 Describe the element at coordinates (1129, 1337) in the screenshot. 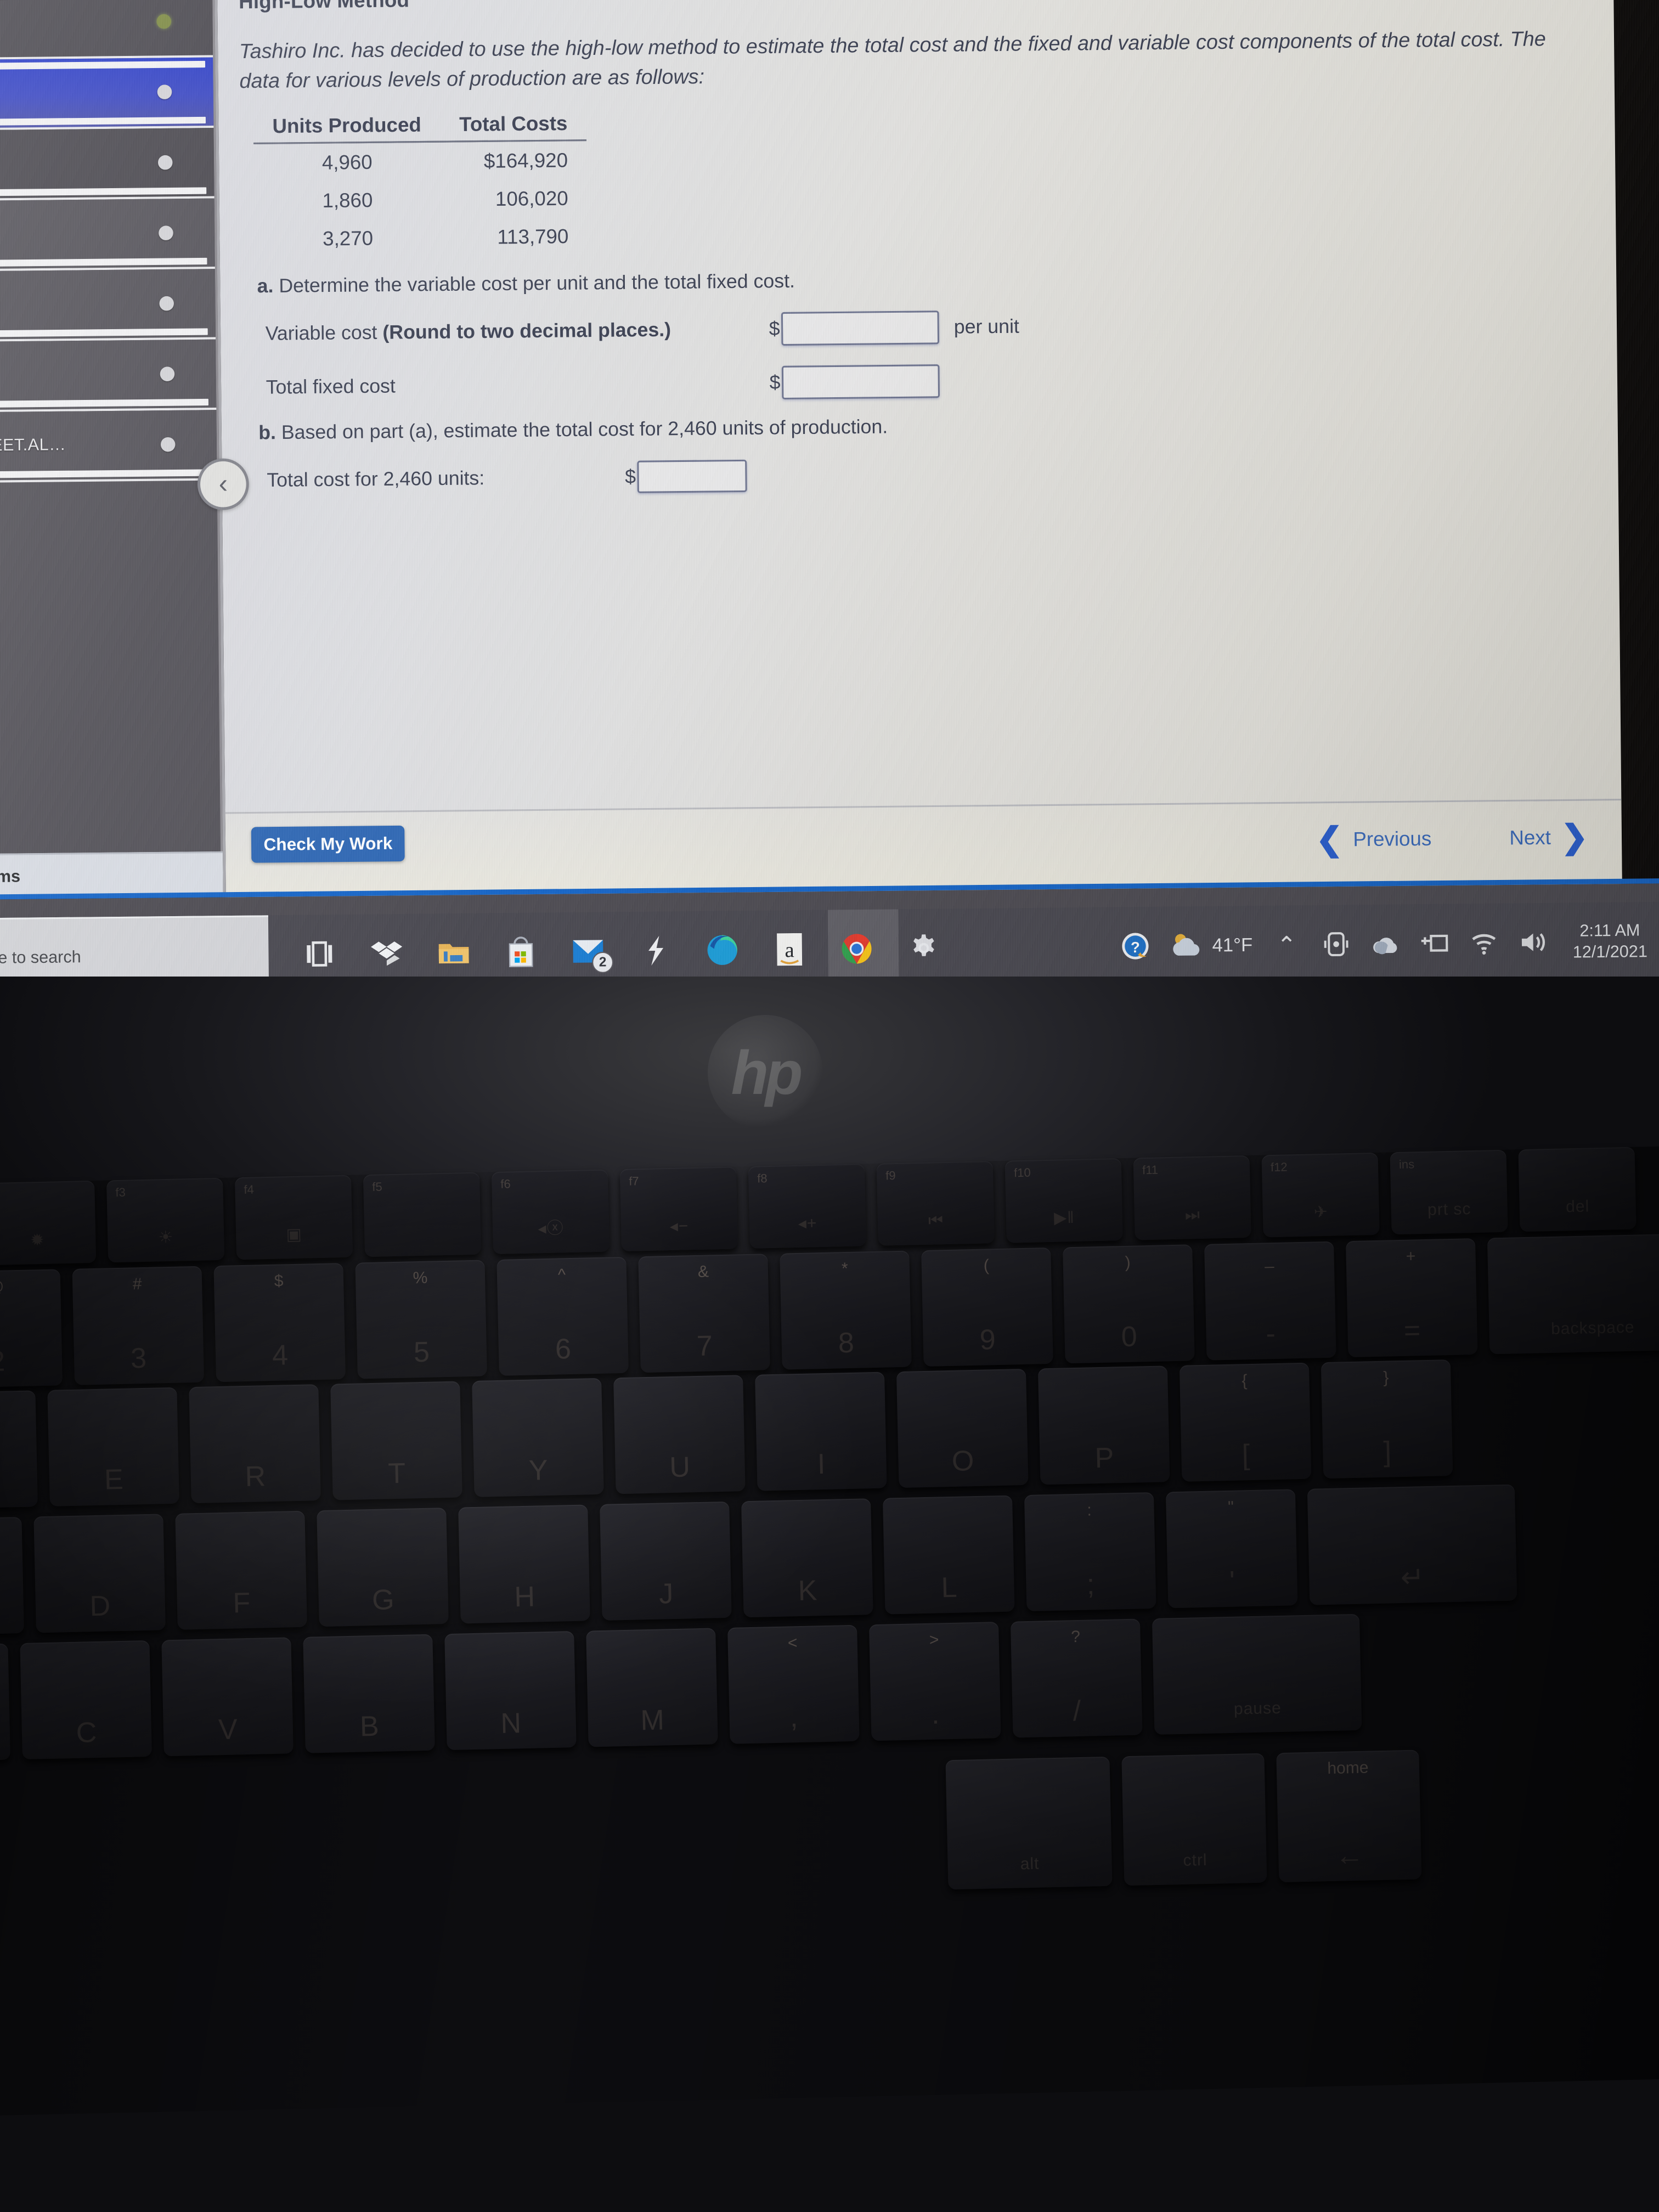

I see `key-label: 0` at that location.